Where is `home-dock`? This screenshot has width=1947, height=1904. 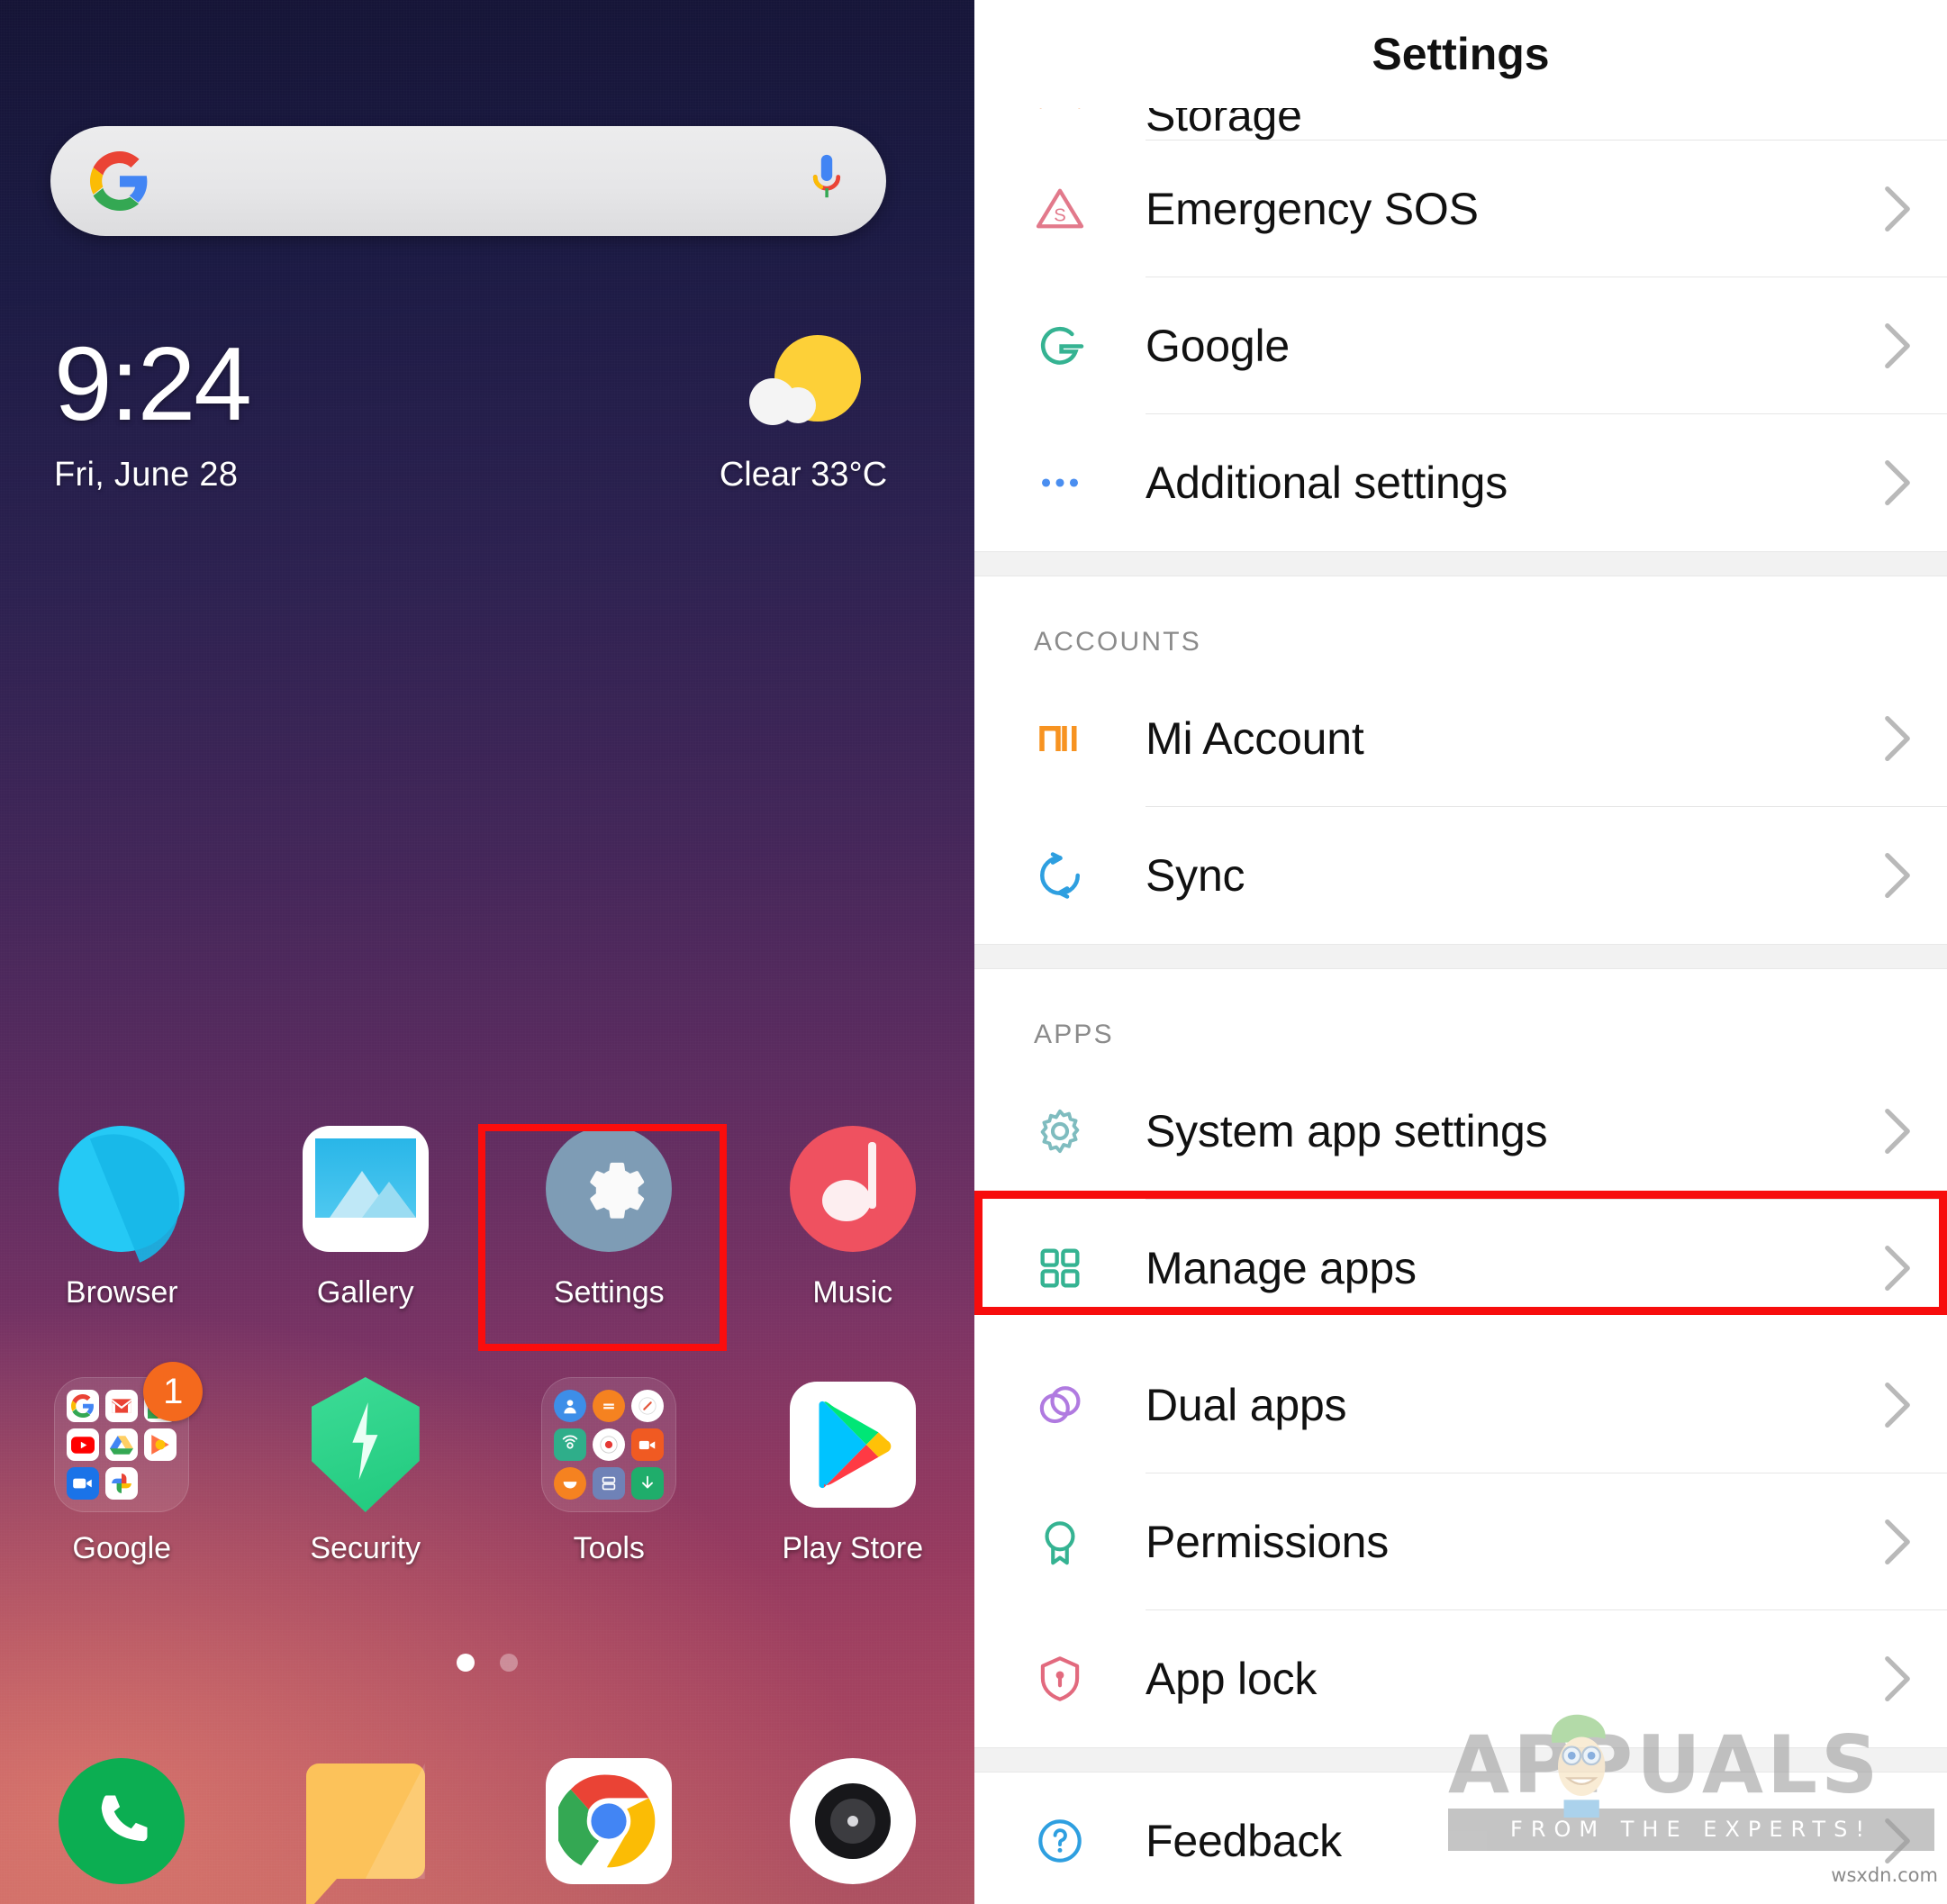
home-dock is located at coordinates (487, 1831).